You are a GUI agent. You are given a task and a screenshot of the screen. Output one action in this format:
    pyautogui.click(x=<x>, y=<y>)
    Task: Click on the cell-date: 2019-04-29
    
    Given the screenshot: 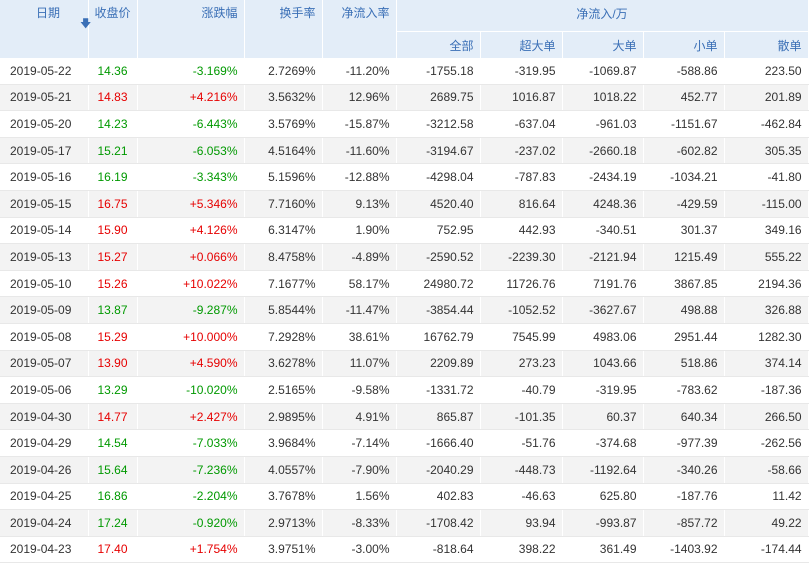 What is the action you would take?
    pyautogui.click(x=44, y=443)
    